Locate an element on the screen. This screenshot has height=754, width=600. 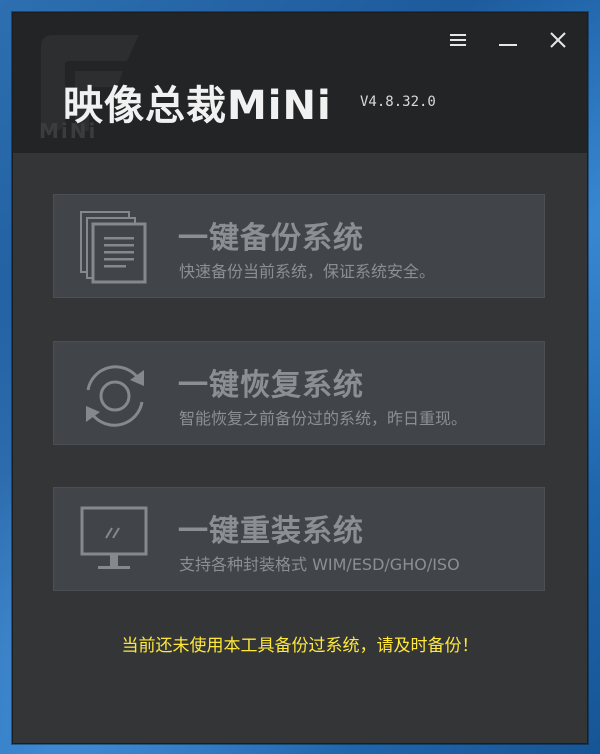
close-icon is located at coordinates (558, 40).